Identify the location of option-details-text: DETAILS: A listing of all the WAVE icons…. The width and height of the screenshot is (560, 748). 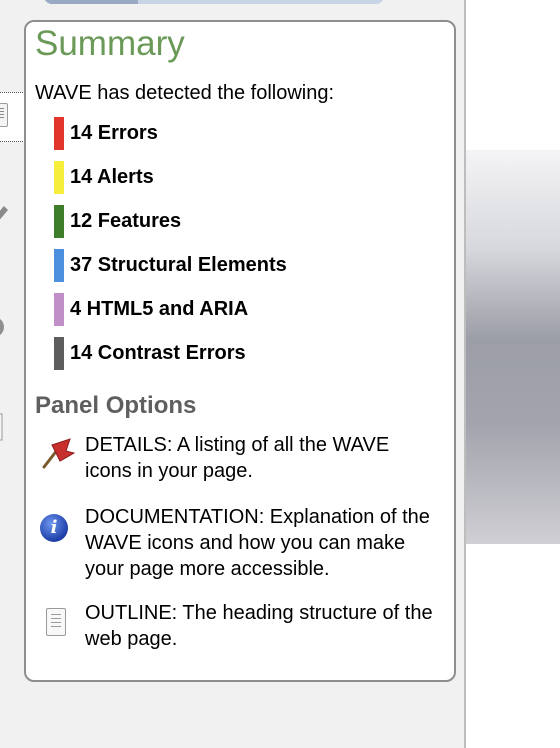
(237, 458).